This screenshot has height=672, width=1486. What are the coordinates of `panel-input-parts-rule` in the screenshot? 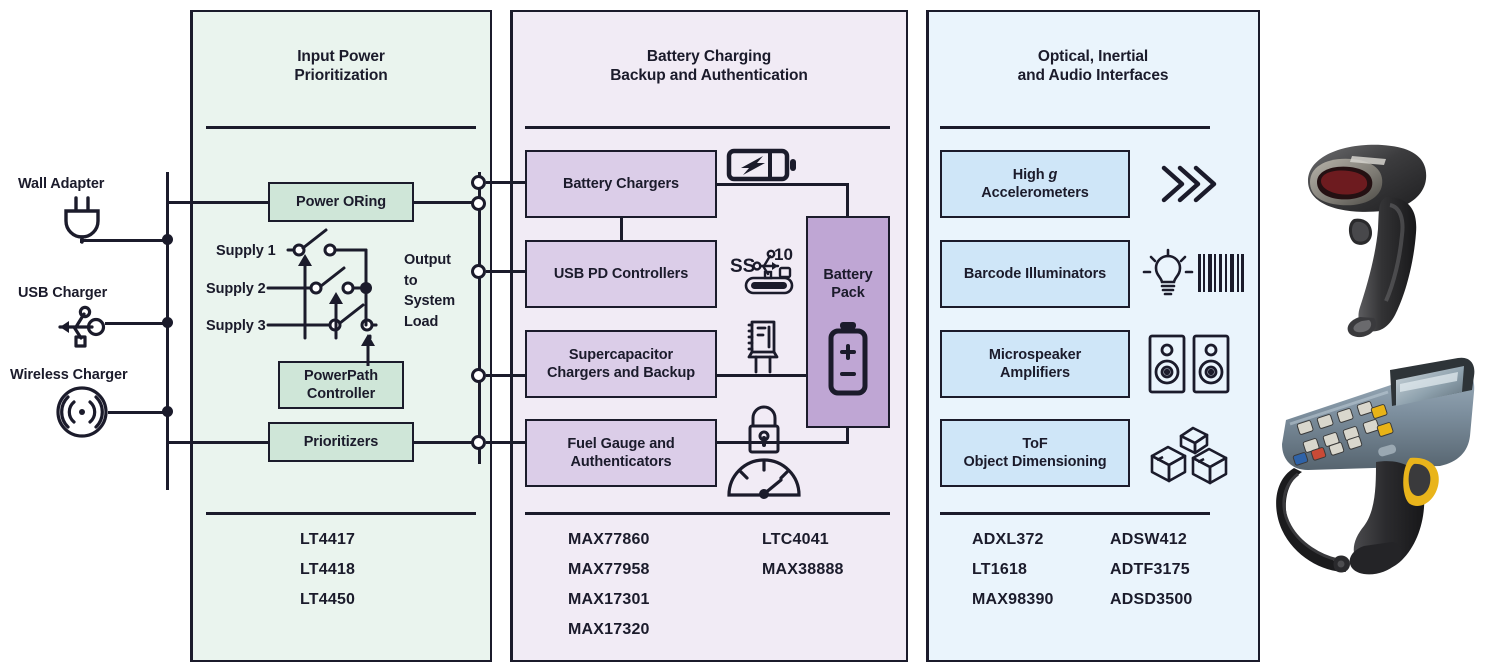 It's located at (341, 513).